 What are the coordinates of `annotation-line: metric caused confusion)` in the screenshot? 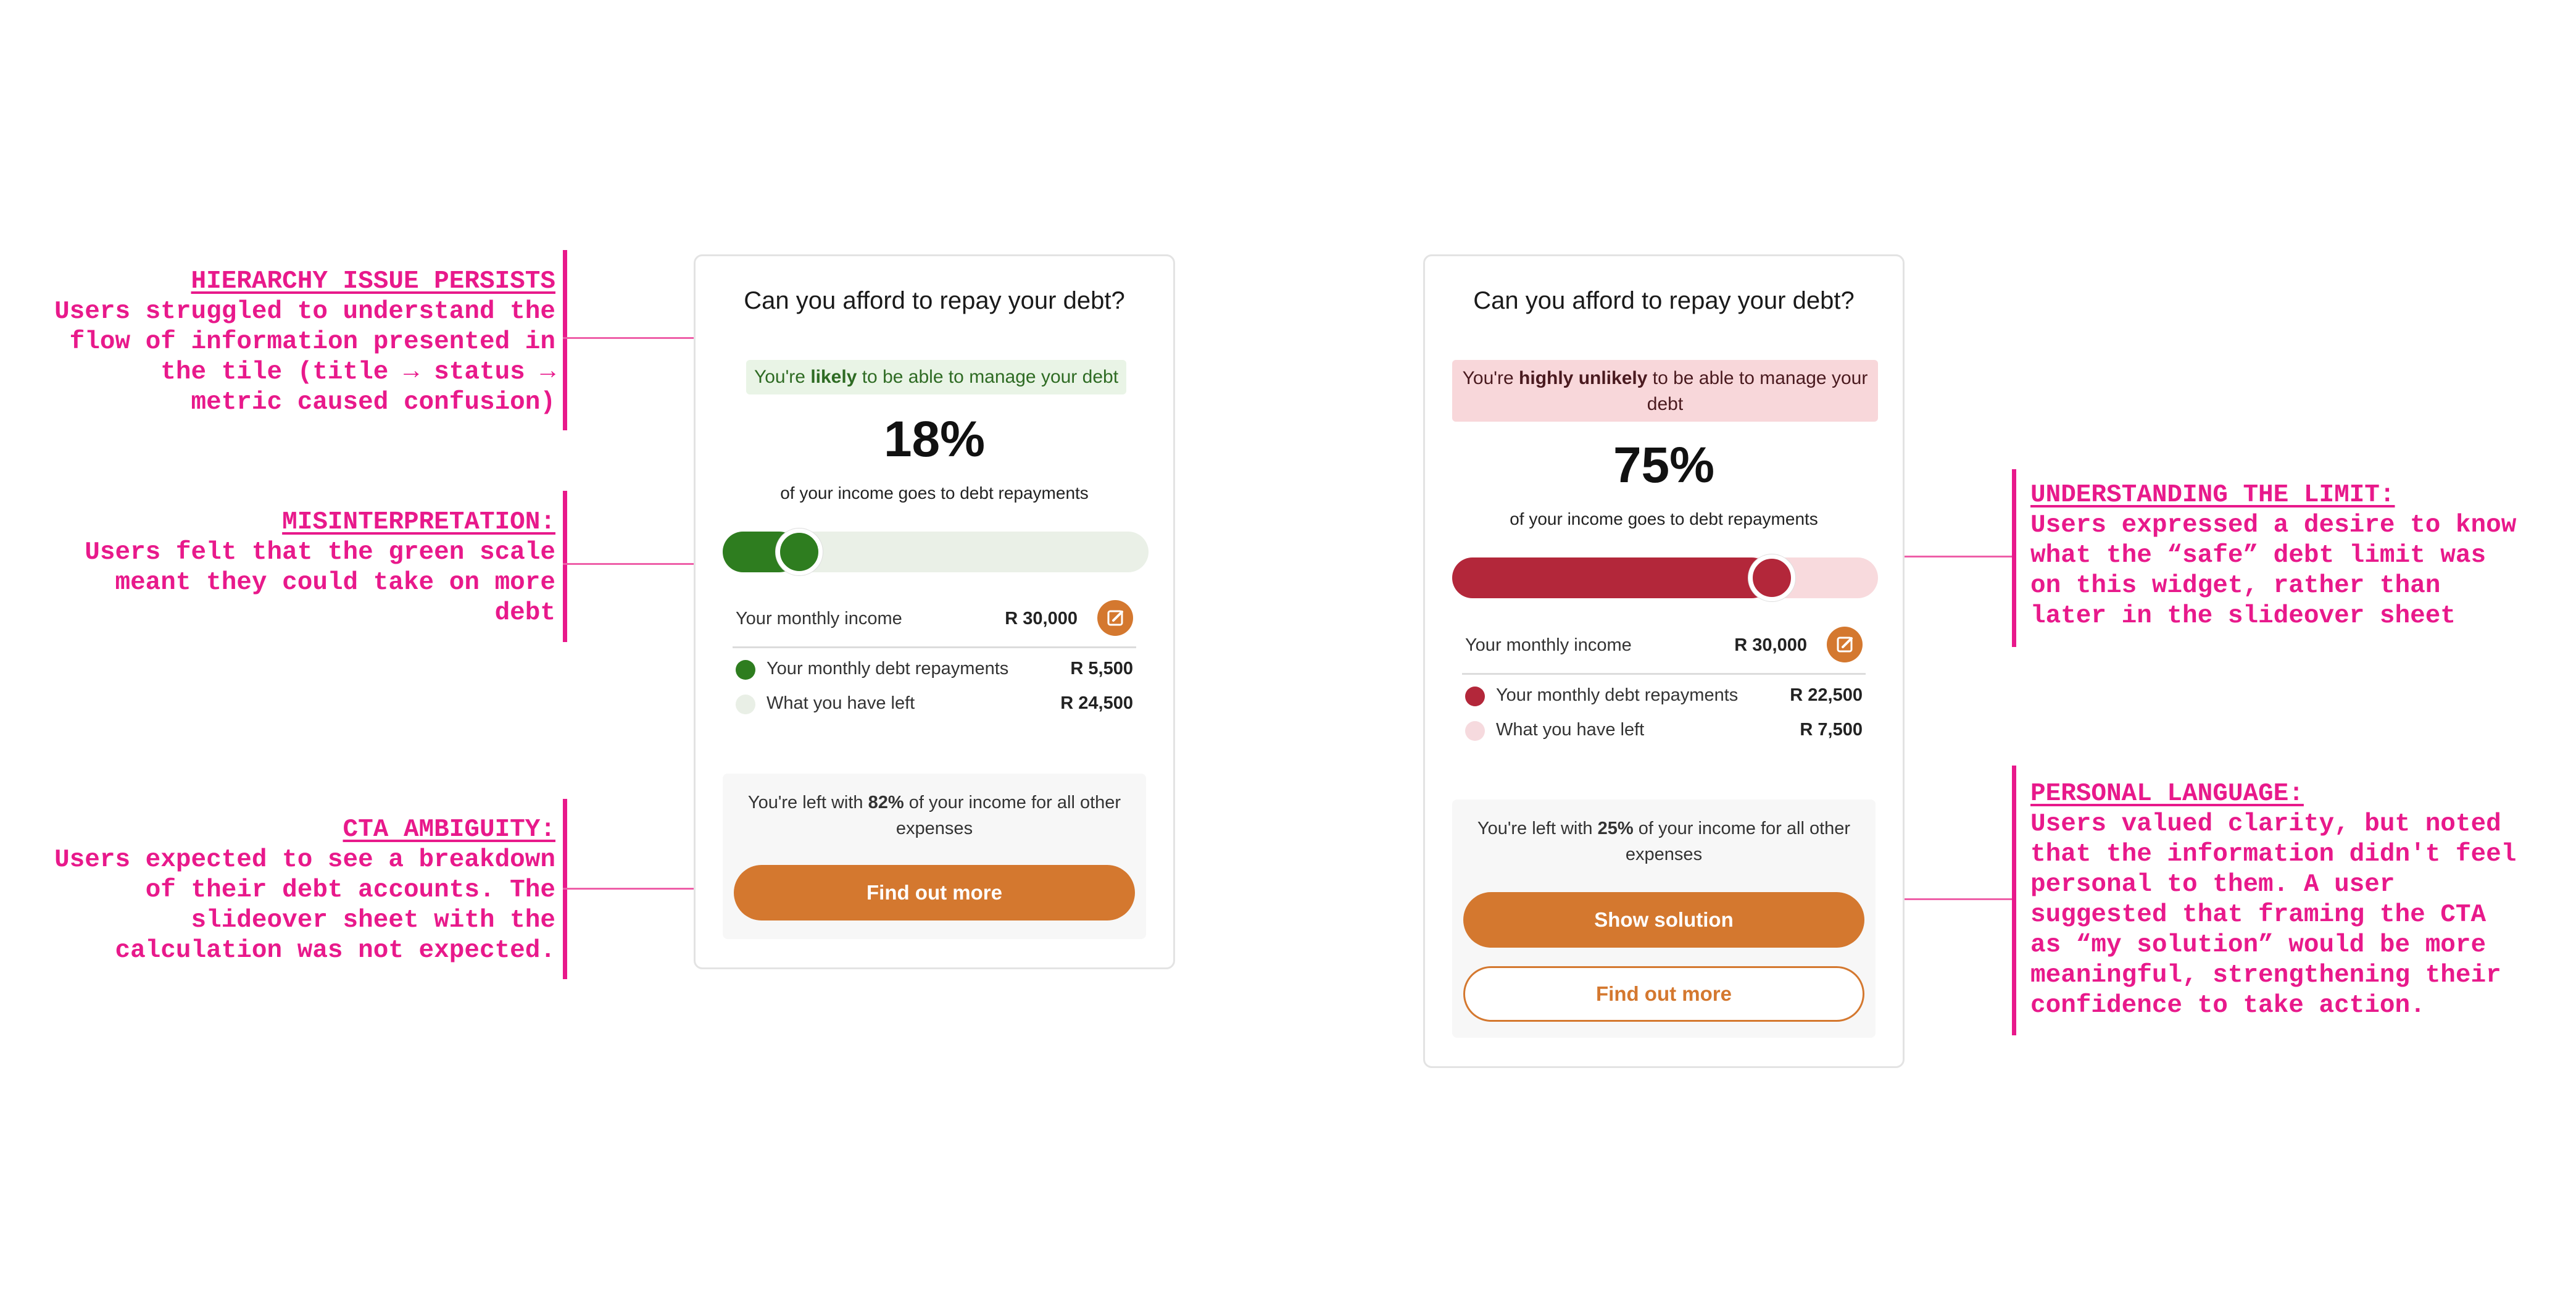 It's located at (374, 403).